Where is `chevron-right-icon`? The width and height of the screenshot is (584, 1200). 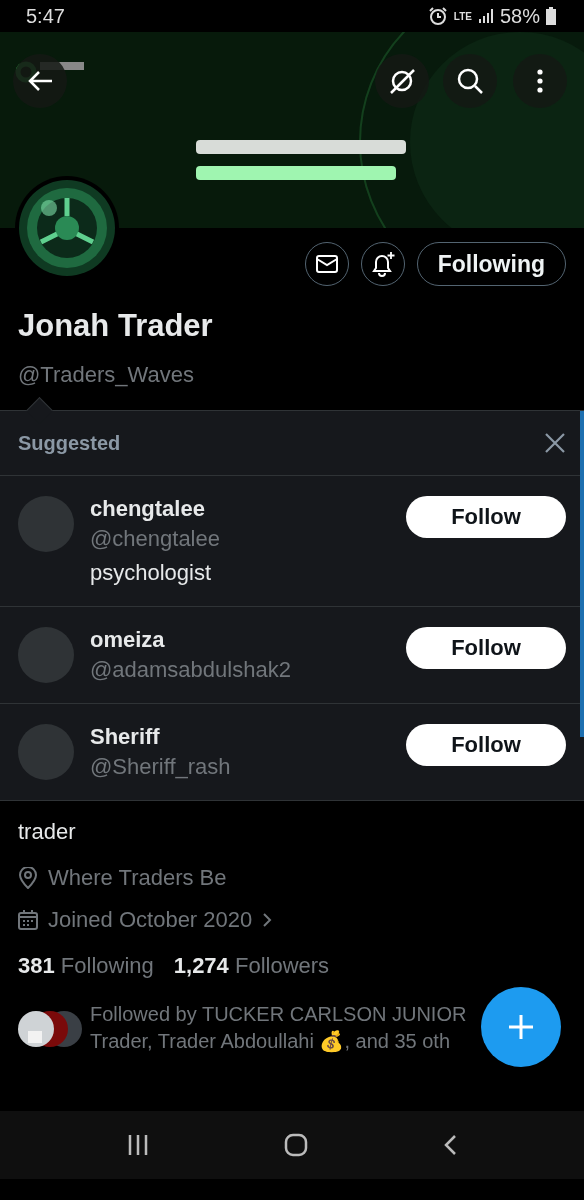 chevron-right-icon is located at coordinates (267, 920).